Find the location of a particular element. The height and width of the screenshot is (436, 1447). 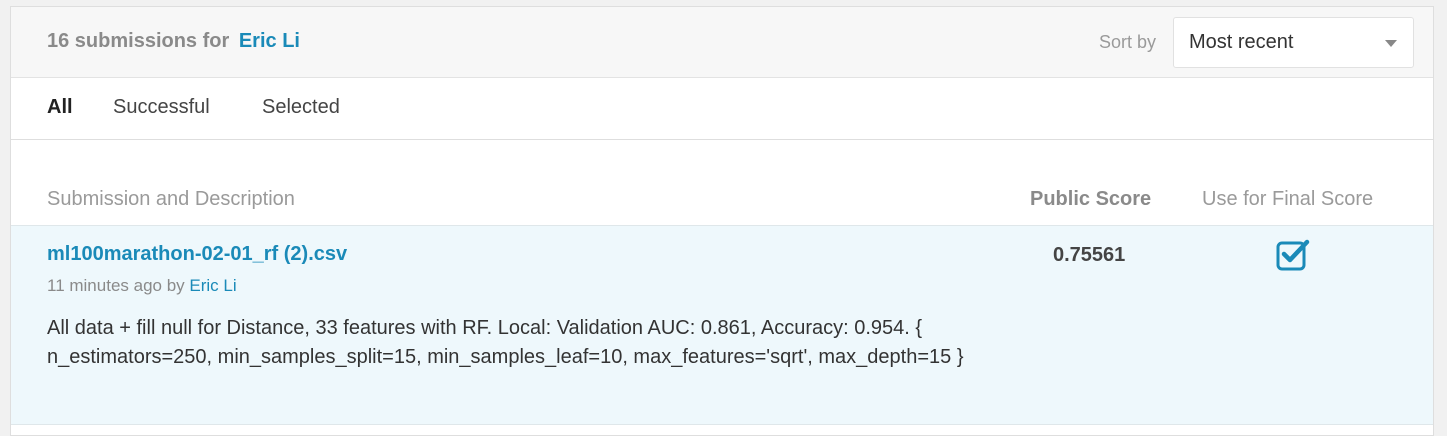

column-header-submission: Submission and Description is located at coordinates (171, 199).